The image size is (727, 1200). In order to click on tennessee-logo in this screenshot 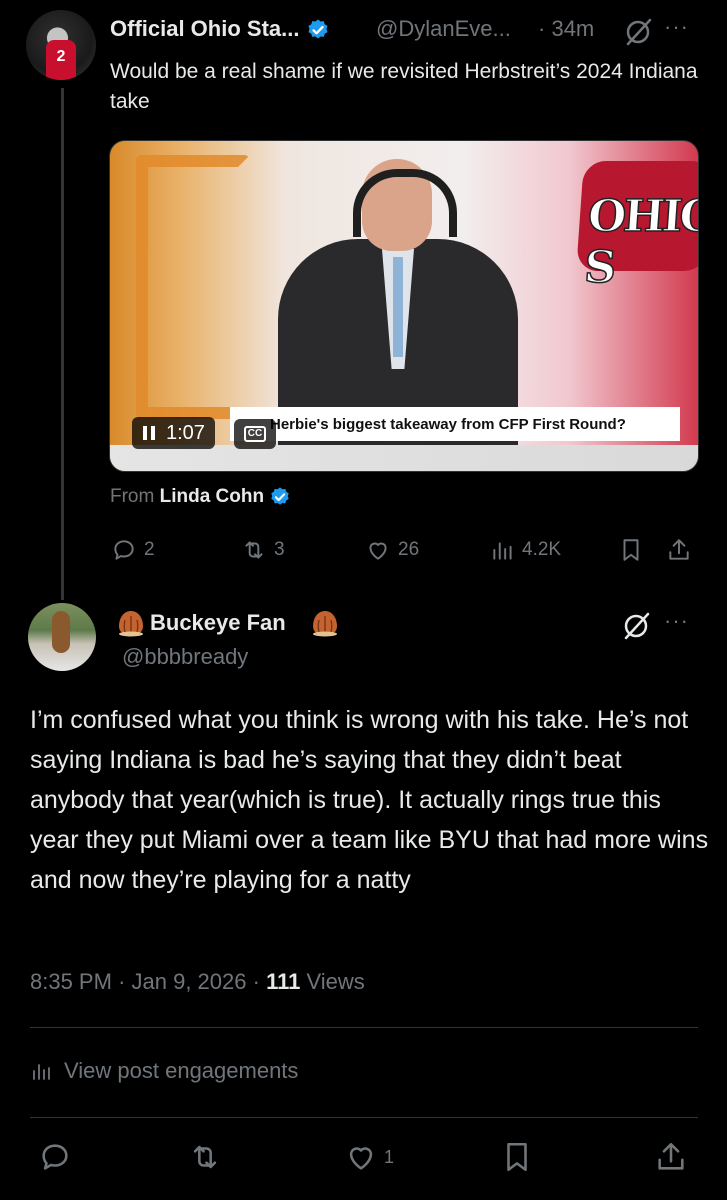, I will do `click(193, 287)`.